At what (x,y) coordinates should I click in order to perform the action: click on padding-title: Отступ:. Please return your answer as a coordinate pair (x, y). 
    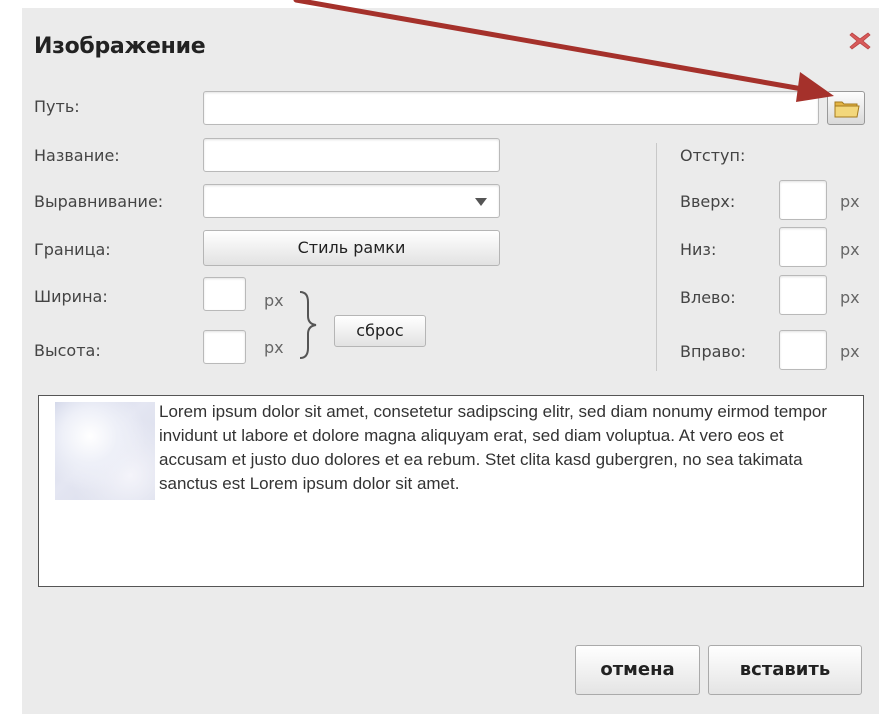
    Looking at the image, I should click on (713, 155).